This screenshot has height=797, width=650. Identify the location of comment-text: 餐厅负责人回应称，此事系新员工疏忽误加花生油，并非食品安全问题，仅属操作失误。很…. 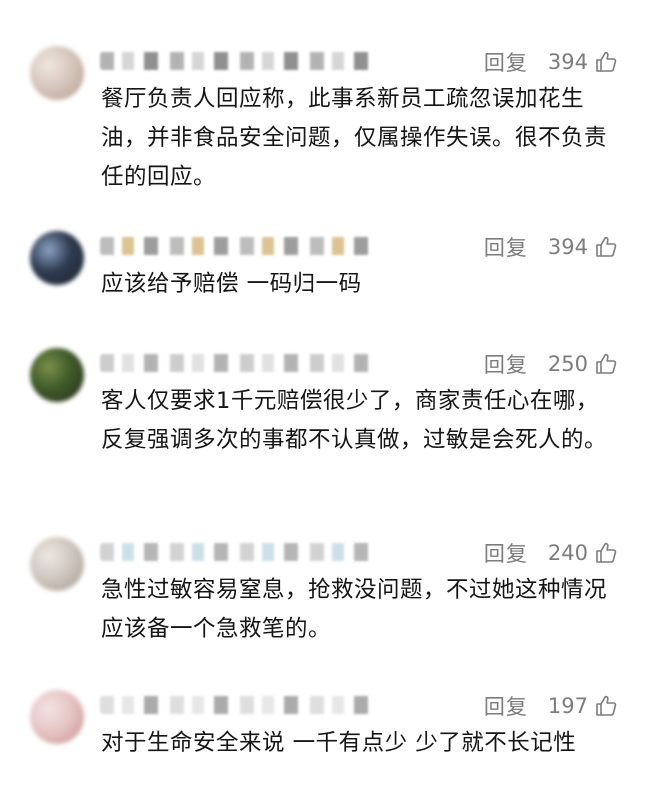
(354, 138).